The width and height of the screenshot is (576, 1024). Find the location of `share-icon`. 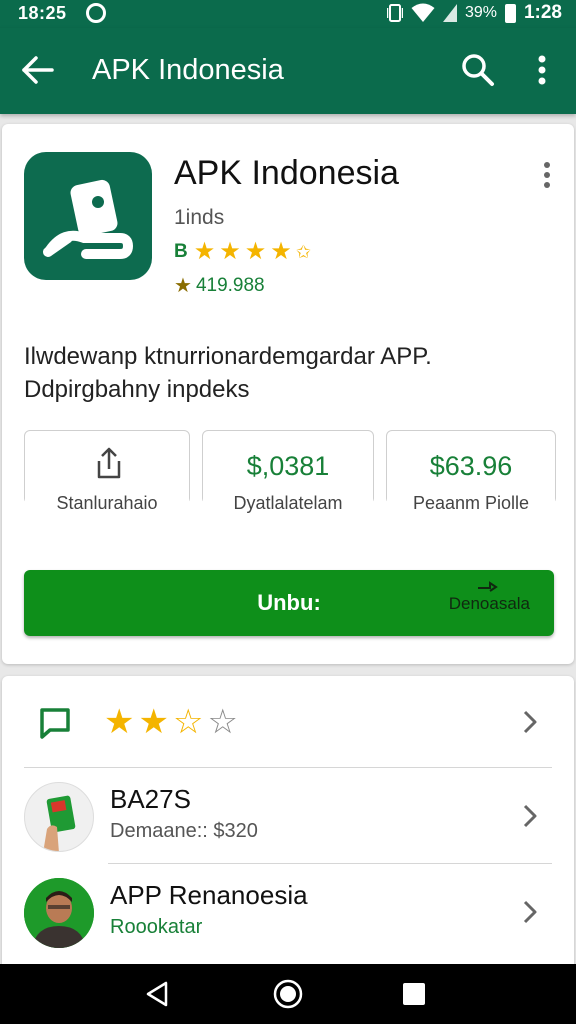

share-icon is located at coordinates (109, 463).